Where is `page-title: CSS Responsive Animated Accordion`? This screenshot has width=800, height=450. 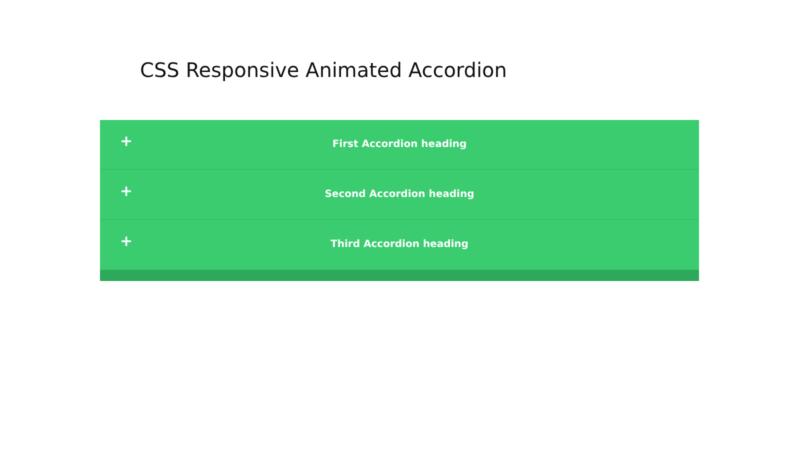
page-title: CSS Responsive Animated Accordion is located at coordinates (324, 70).